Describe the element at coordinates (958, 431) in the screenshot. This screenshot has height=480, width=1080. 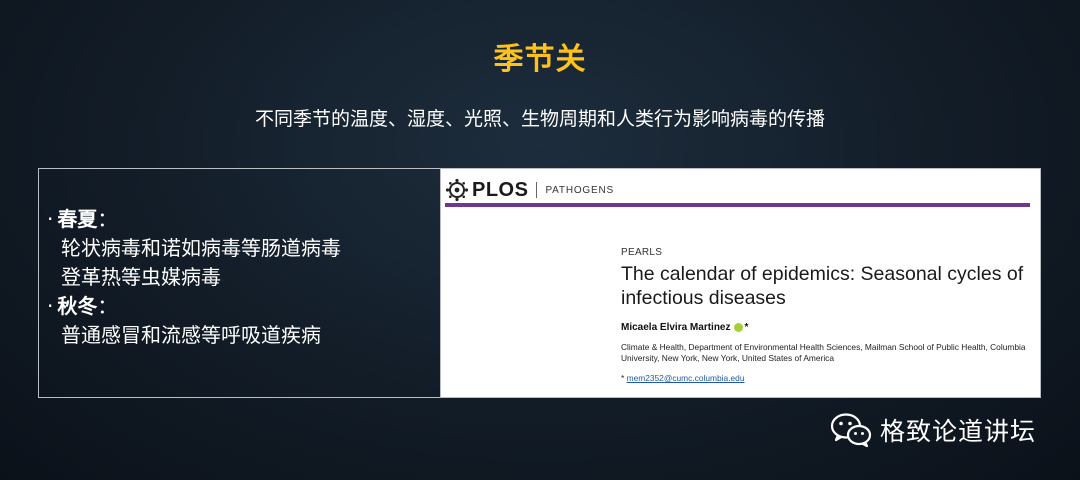
I see `brand-name: 格致论道讲坛` at that location.